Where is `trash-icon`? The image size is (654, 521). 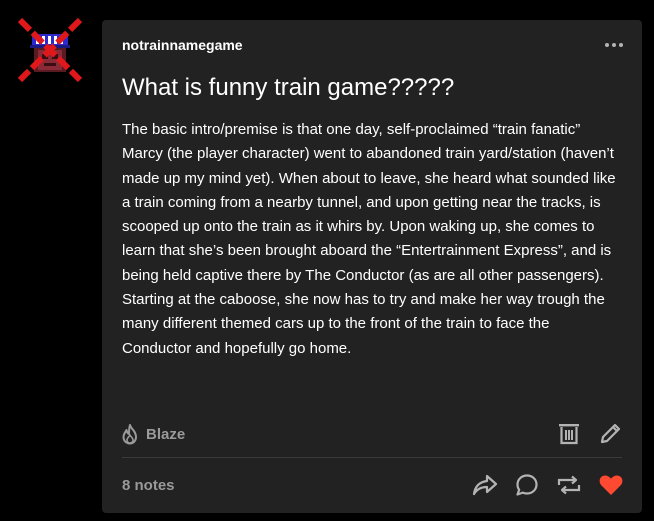 trash-icon is located at coordinates (569, 434).